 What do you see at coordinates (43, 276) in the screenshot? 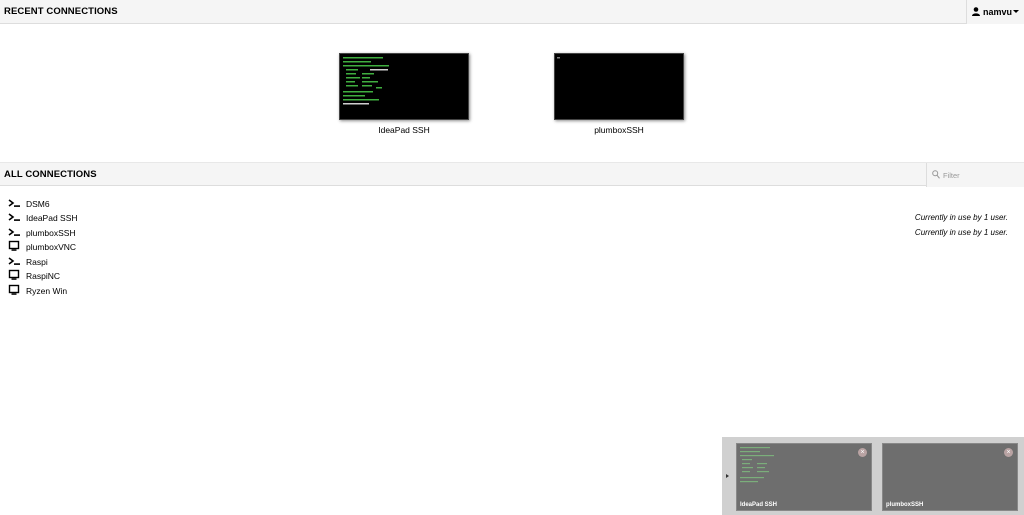
I see `connection-name: RaspiNC` at bounding box center [43, 276].